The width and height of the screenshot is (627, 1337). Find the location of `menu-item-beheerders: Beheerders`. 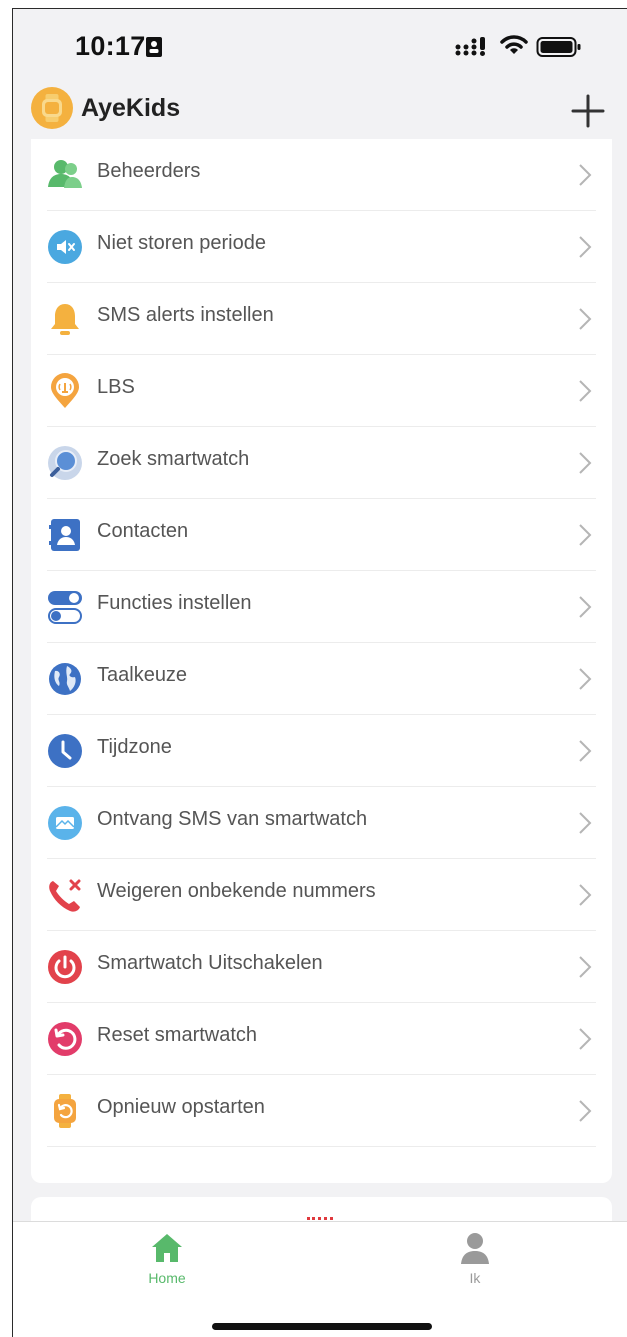

menu-item-beheerders: Beheerders is located at coordinates (321, 175).